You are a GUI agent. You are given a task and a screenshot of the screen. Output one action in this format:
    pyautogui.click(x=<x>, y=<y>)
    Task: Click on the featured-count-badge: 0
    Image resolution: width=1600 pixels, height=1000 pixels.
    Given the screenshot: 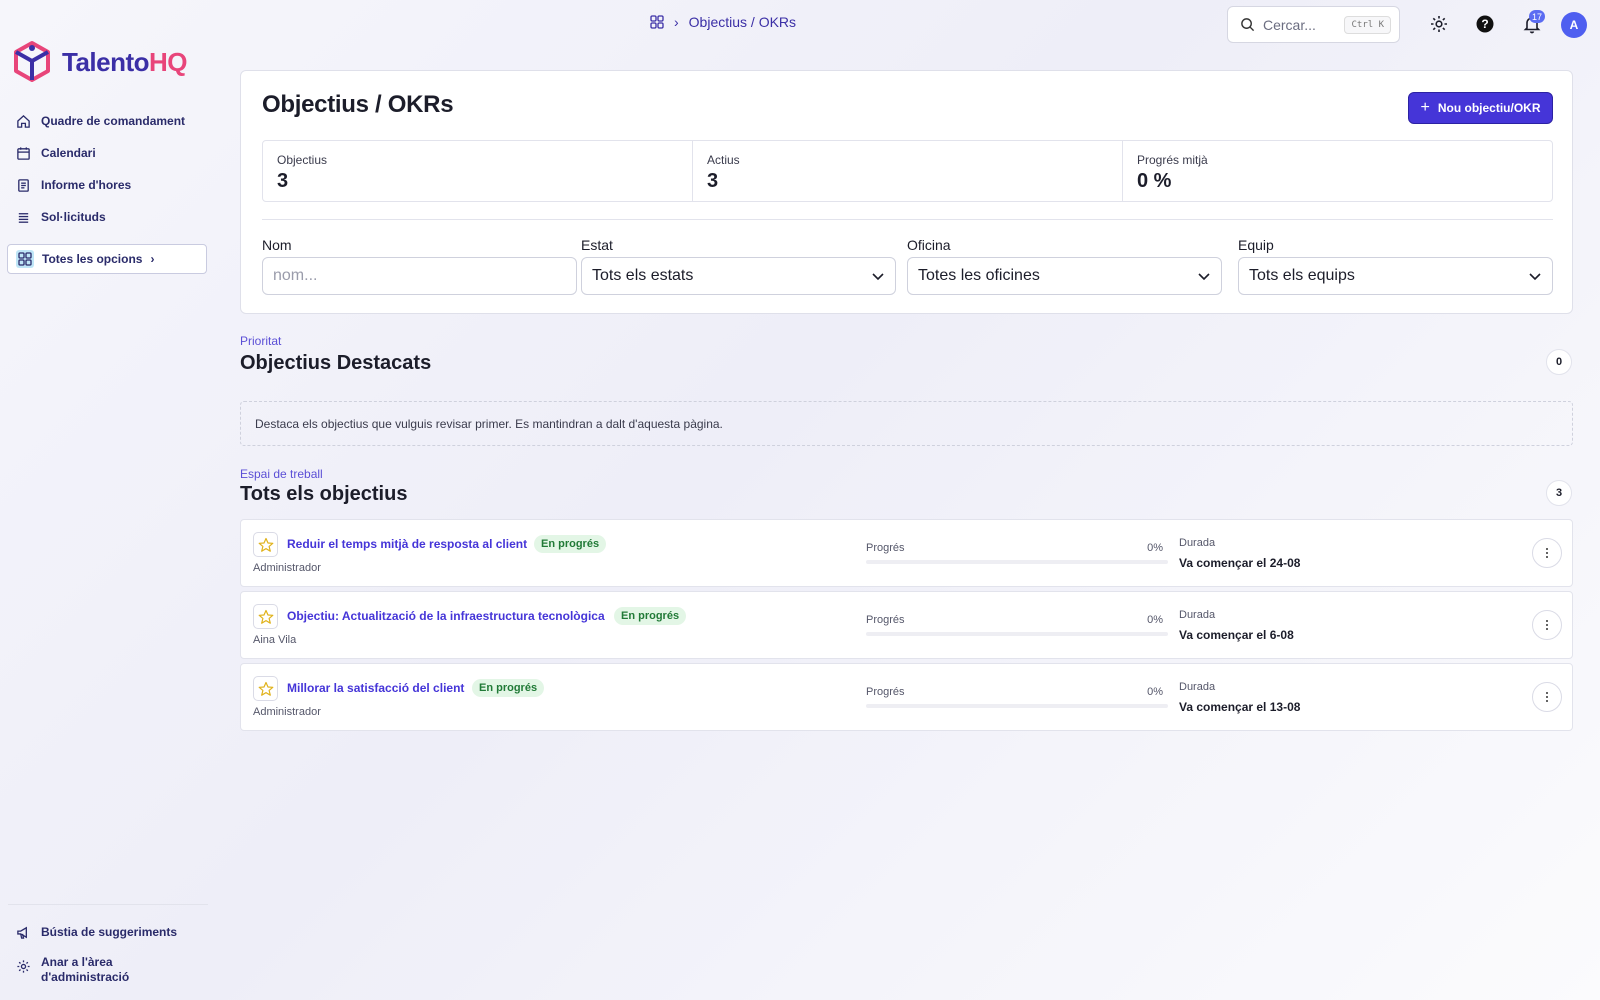 What is the action you would take?
    pyautogui.click(x=1559, y=362)
    